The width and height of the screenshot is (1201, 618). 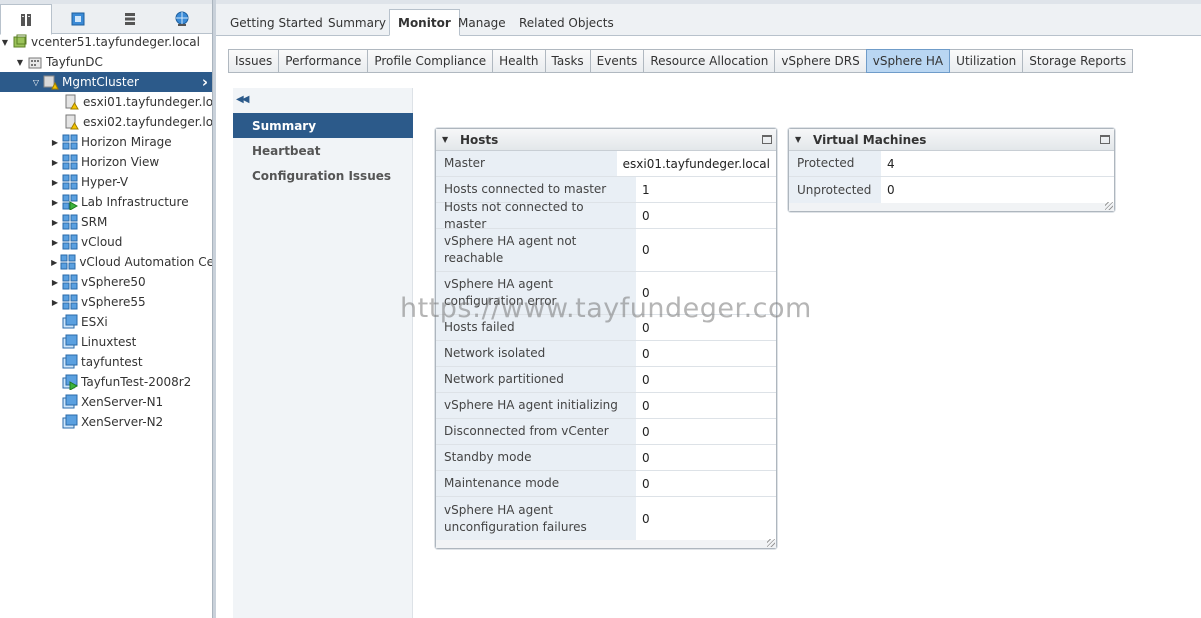 I want to click on subtab-resource-allocation: Resource Allocation, so click(x=709, y=61).